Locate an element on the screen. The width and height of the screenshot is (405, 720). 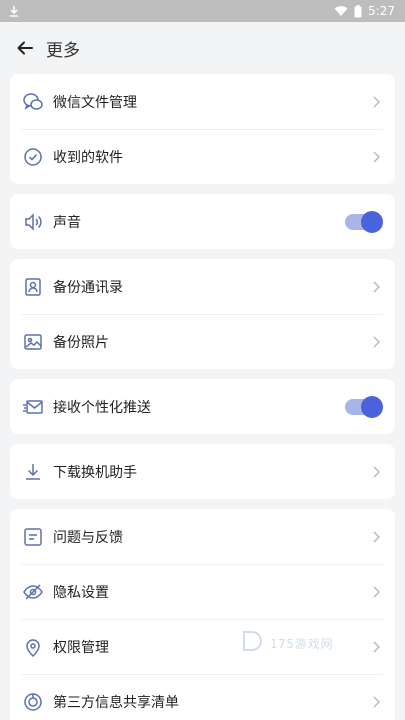
contact-icon is located at coordinates (33, 287).